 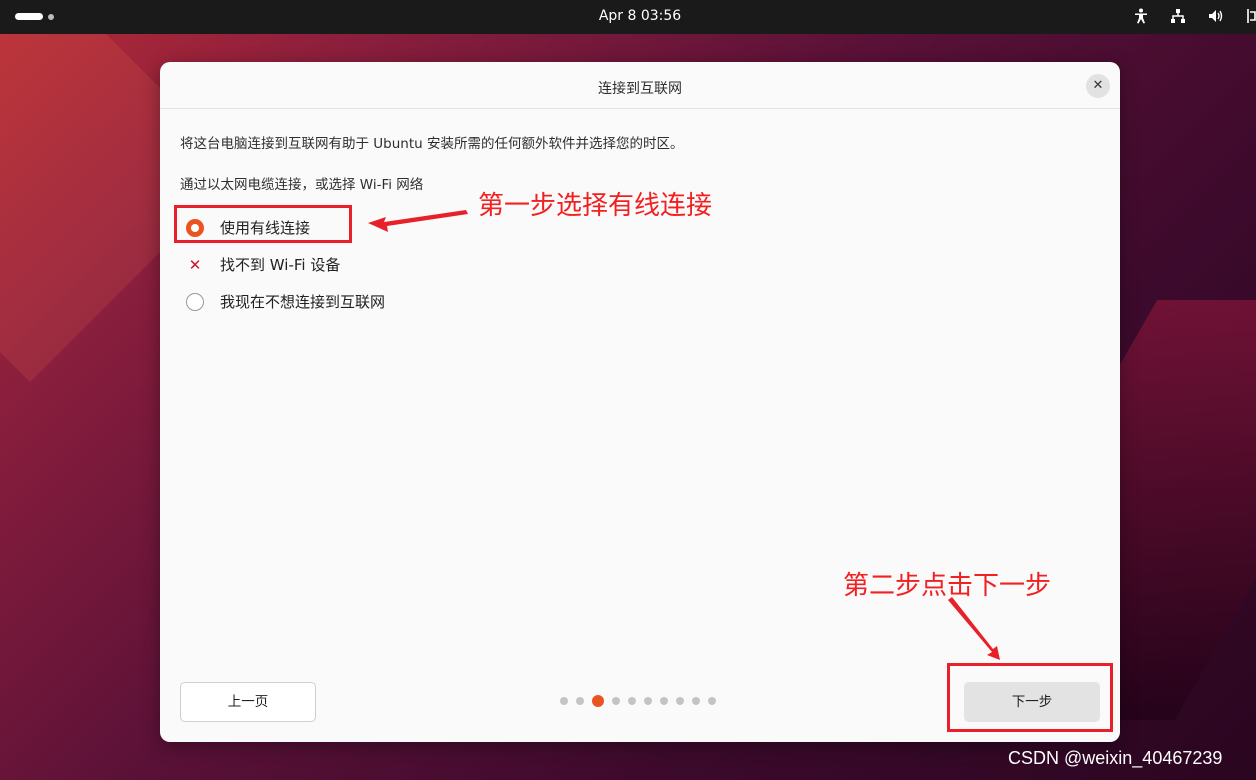 What do you see at coordinates (195, 264) in the screenshot?
I see `unavailable-x-icon: ✕` at bounding box center [195, 264].